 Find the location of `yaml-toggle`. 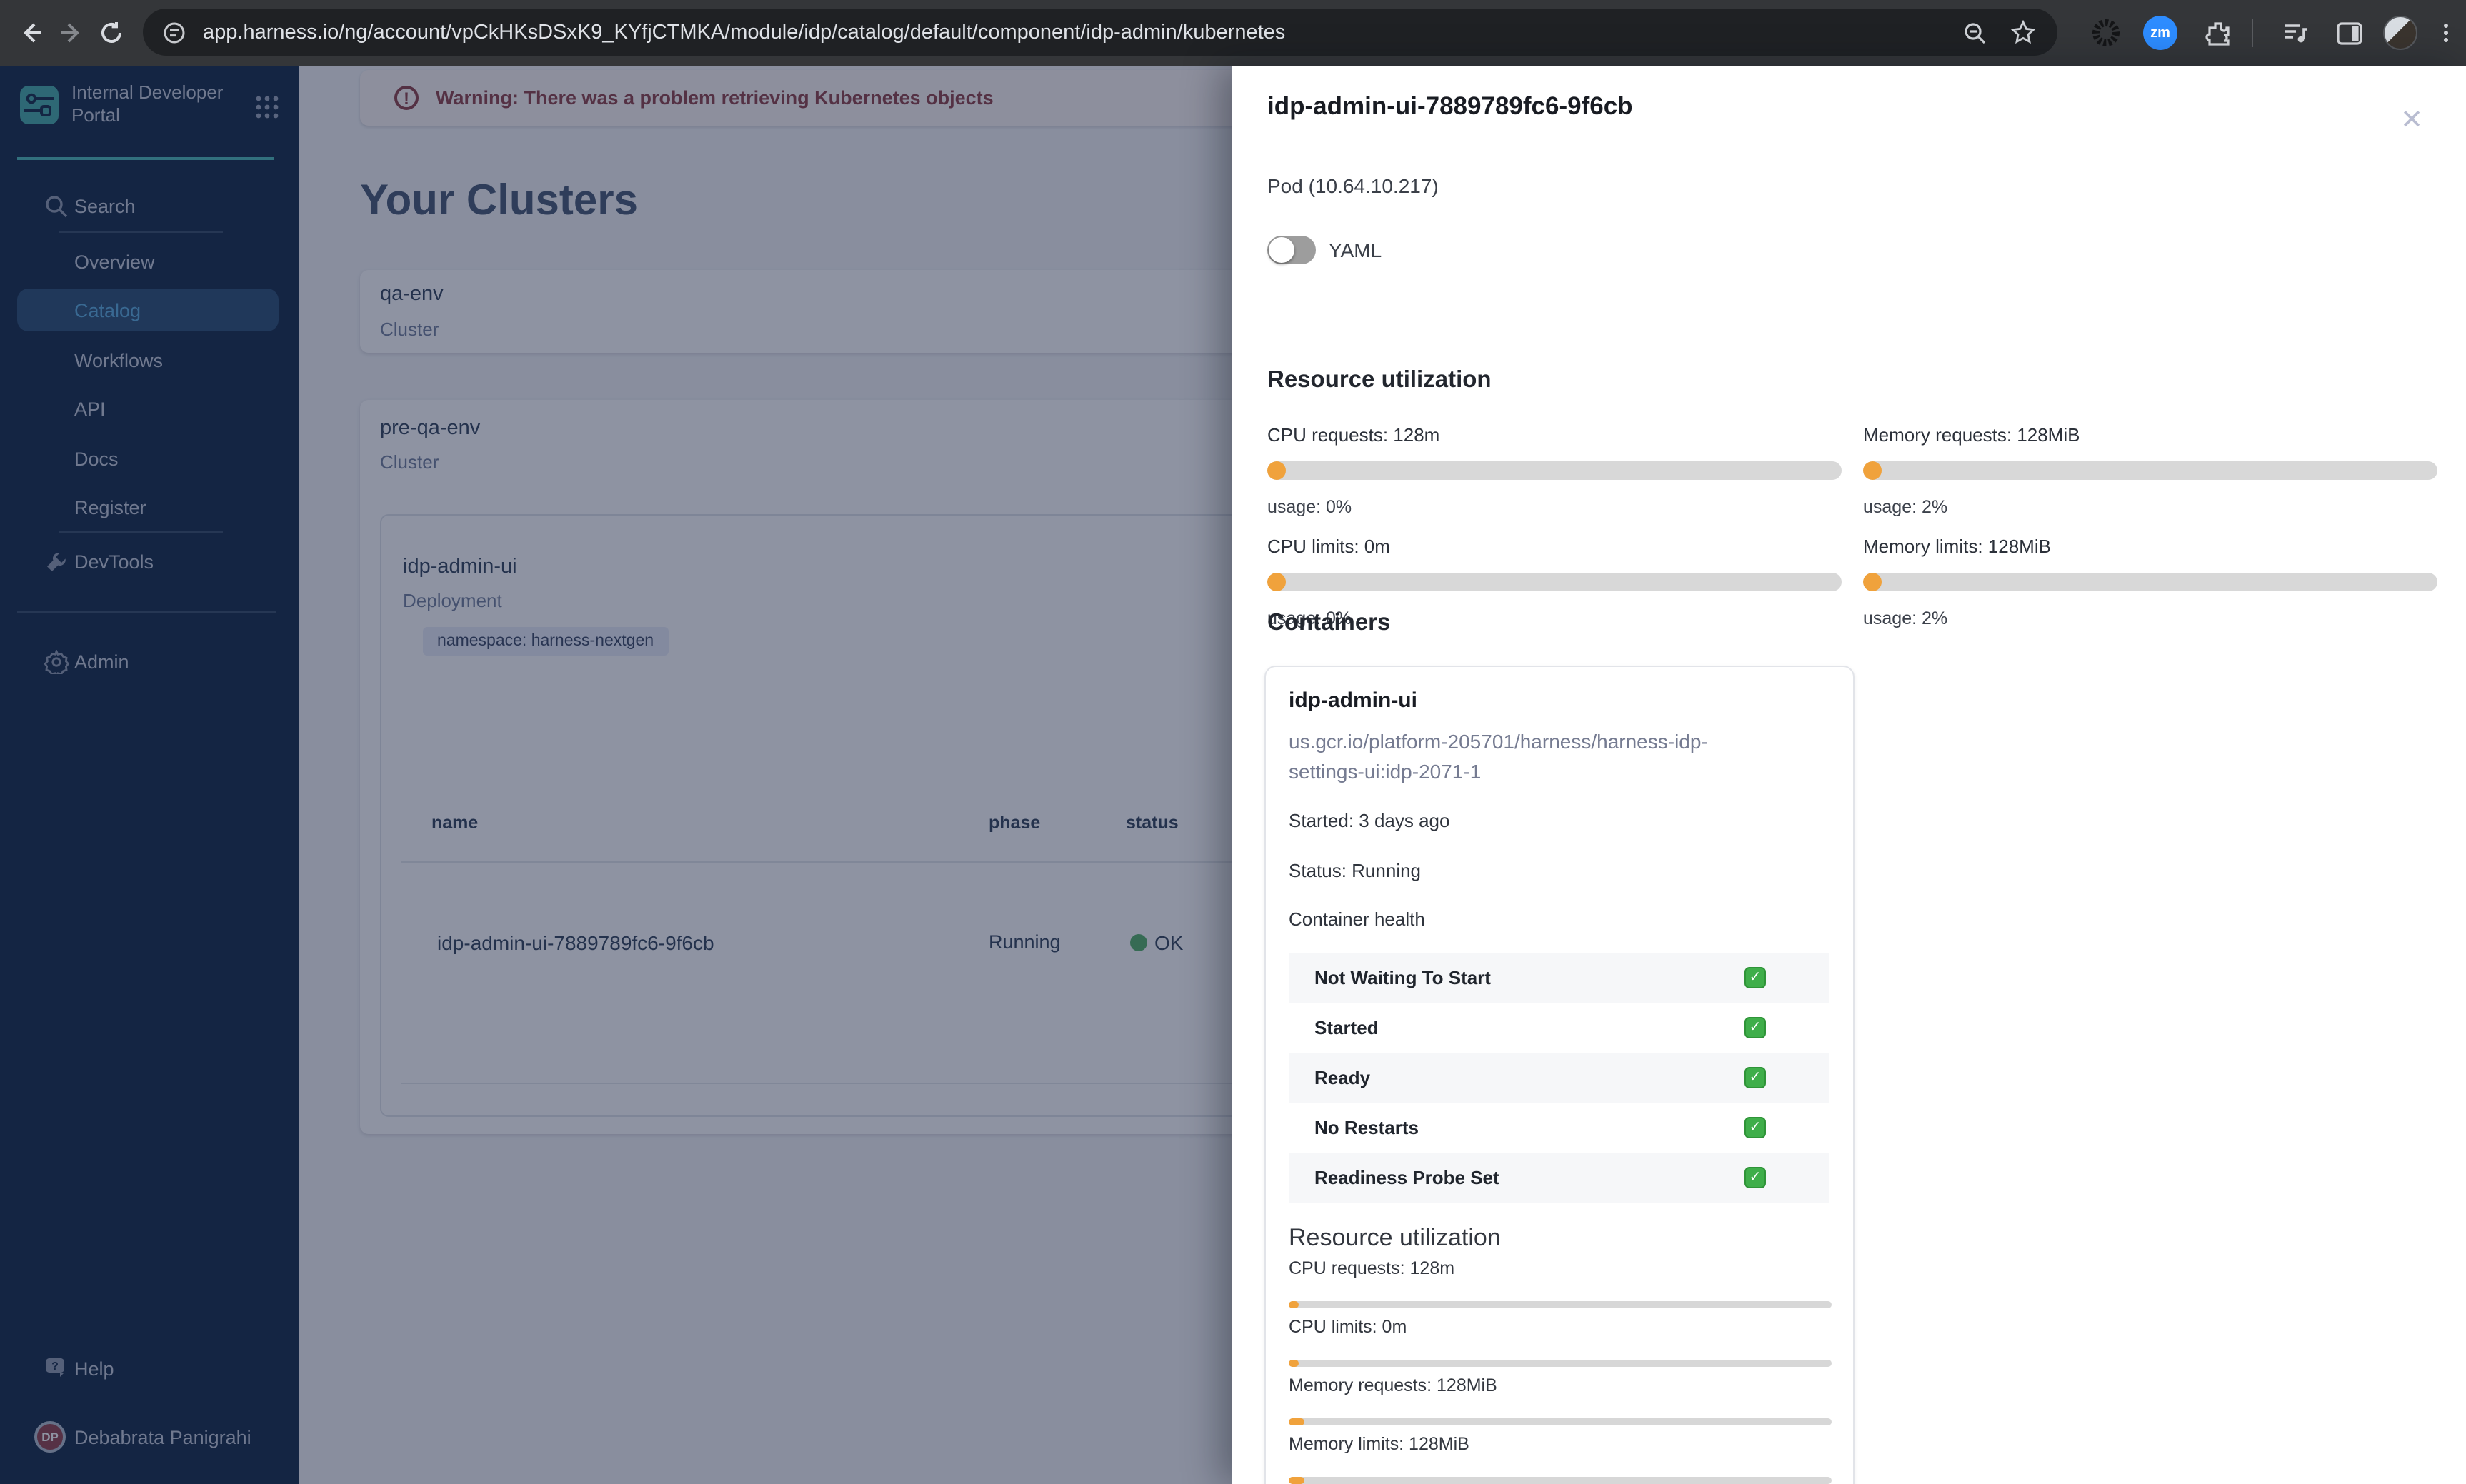

yaml-toggle is located at coordinates (1291, 250).